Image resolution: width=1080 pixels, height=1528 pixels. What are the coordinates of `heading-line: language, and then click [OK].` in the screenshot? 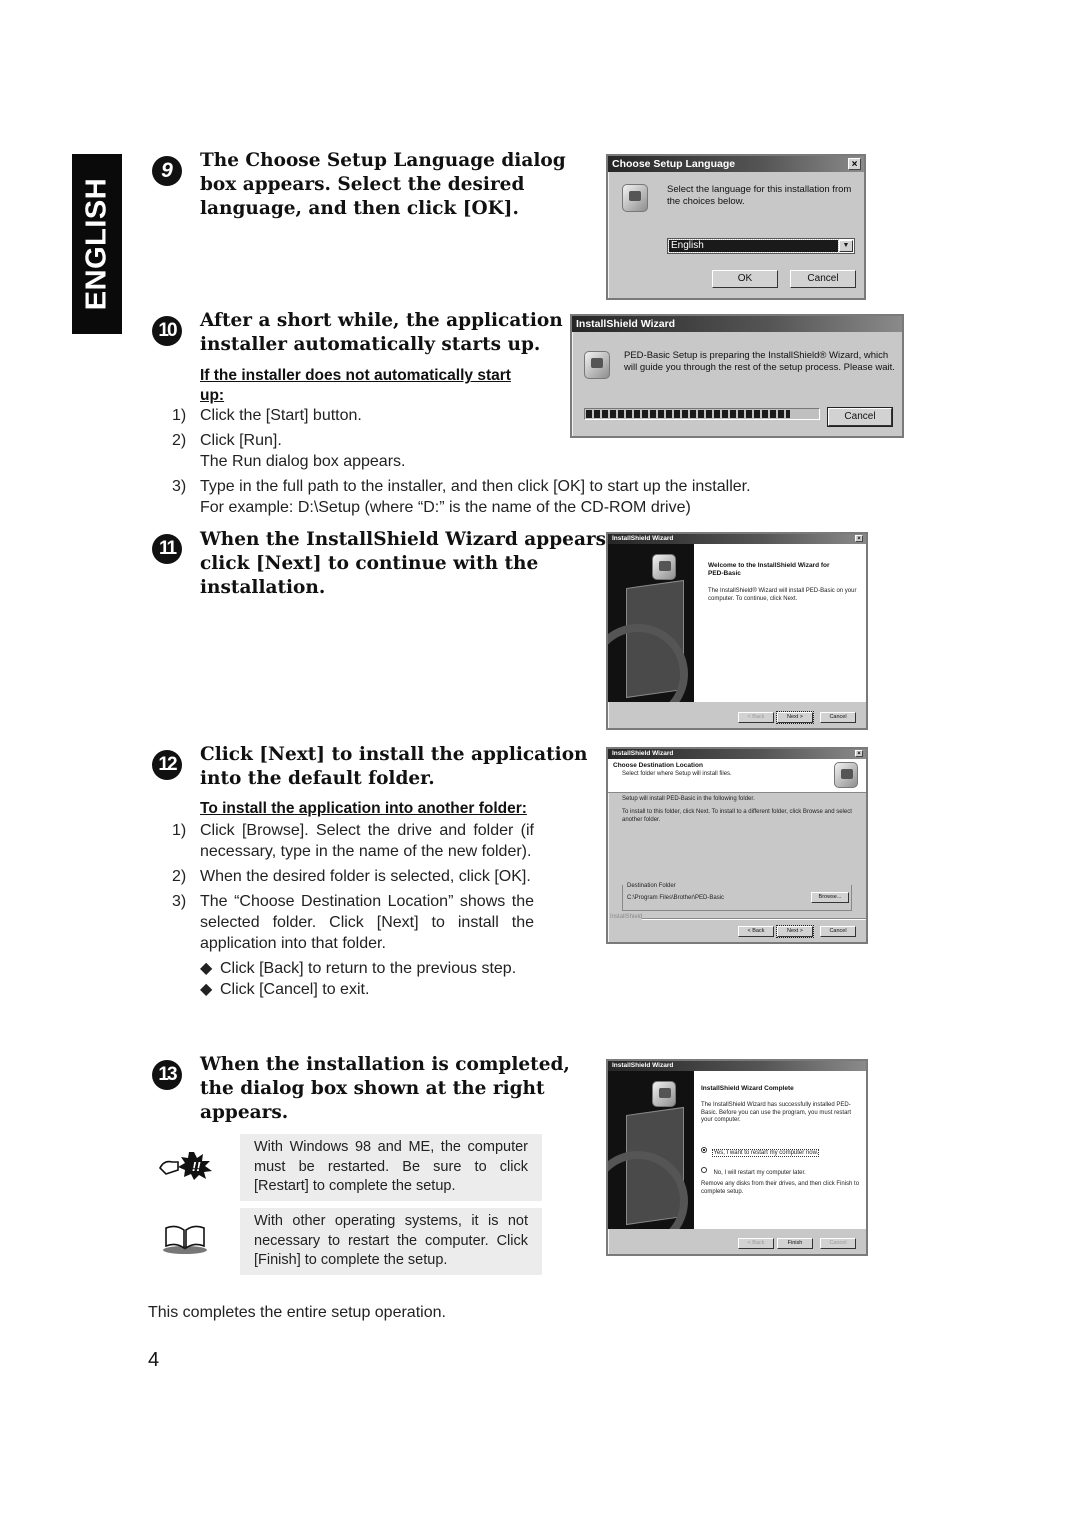 It's located at (359, 208).